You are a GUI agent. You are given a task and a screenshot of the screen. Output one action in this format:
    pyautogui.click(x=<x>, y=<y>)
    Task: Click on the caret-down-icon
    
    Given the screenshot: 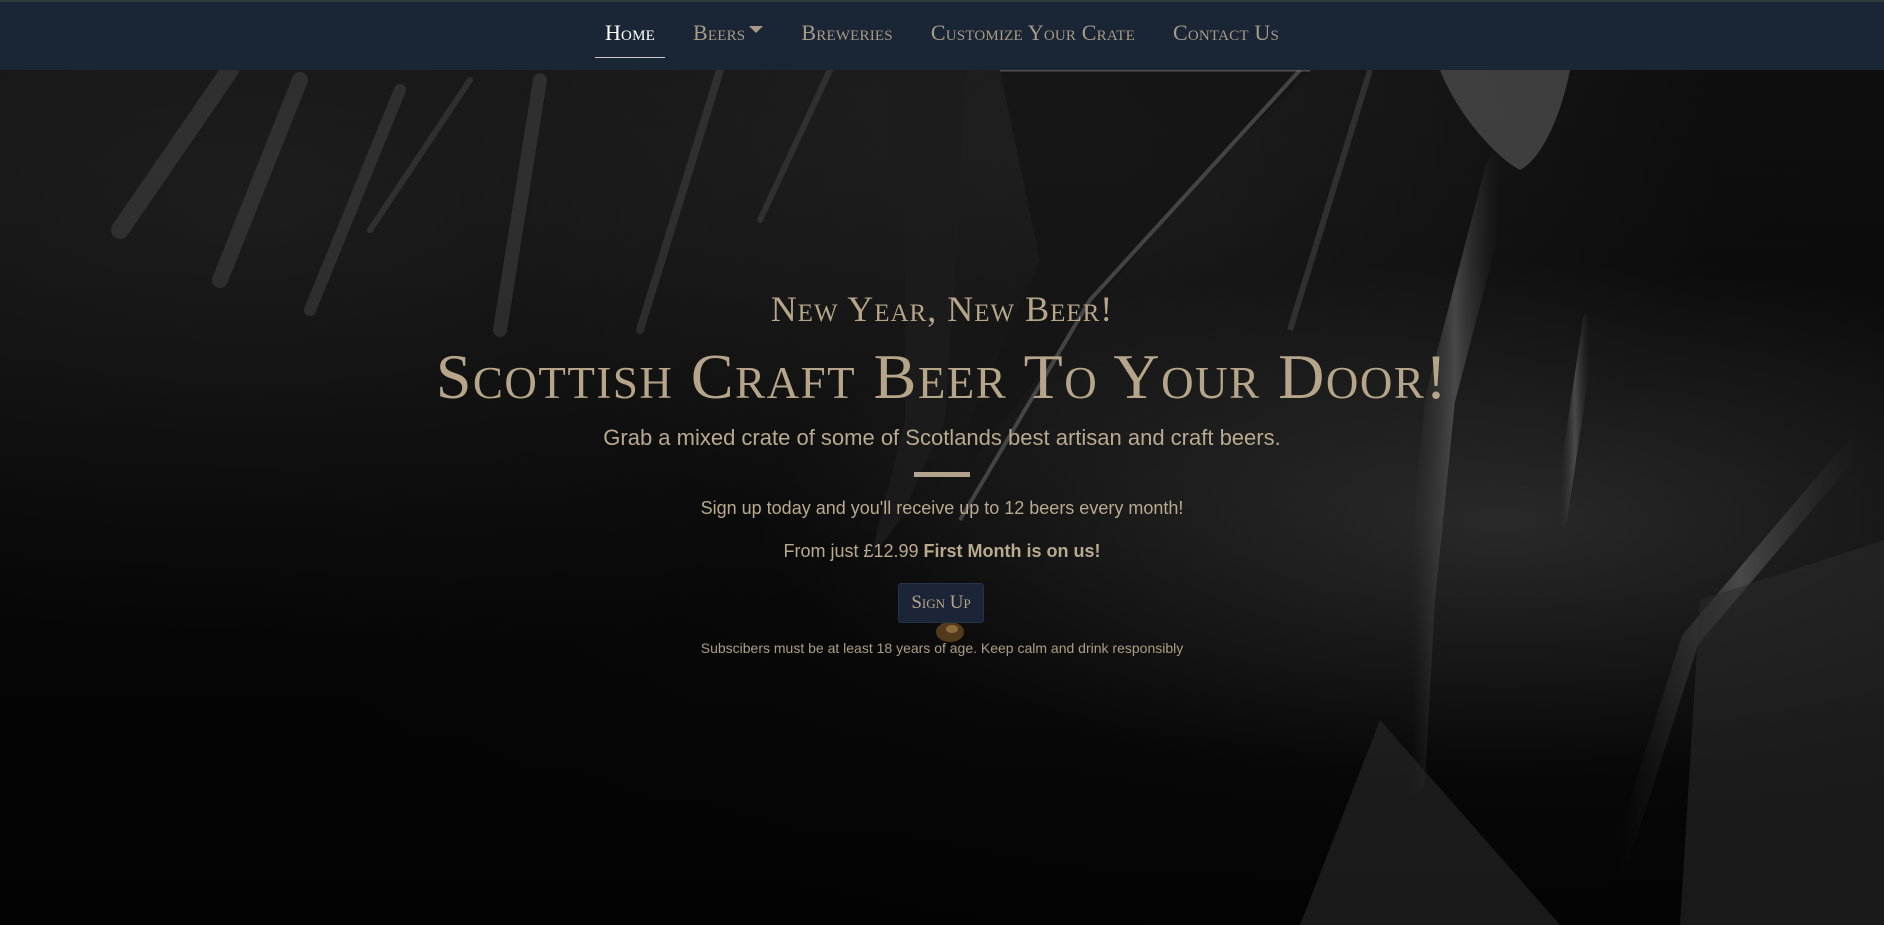 What is the action you would take?
    pyautogui.click(x=756, y=29)
    